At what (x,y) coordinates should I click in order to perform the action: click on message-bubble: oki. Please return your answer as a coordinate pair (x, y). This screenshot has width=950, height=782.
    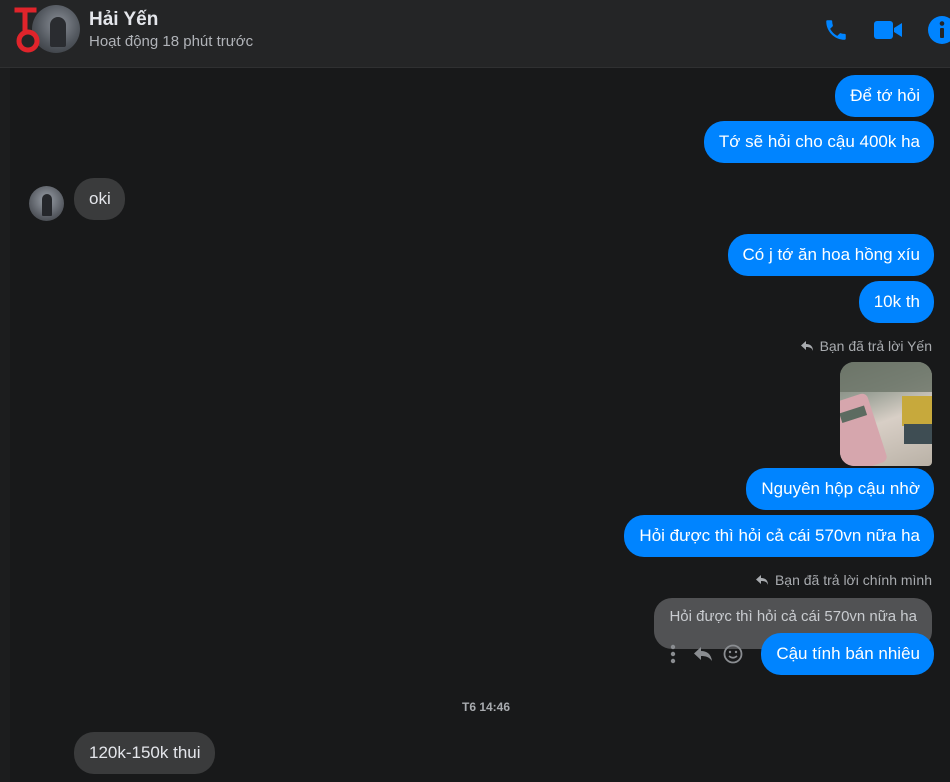
    Looking at the image, I should click on (99, 199).